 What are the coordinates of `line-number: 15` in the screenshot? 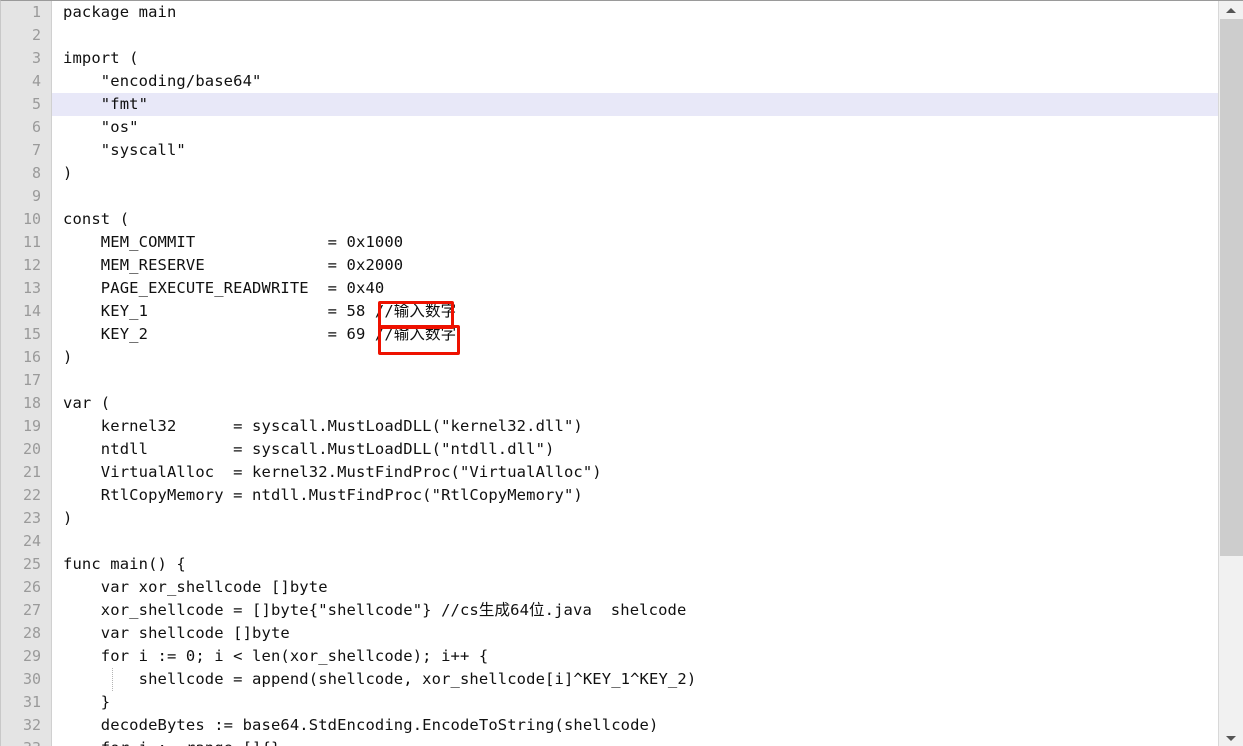 It's located at (31, 334).